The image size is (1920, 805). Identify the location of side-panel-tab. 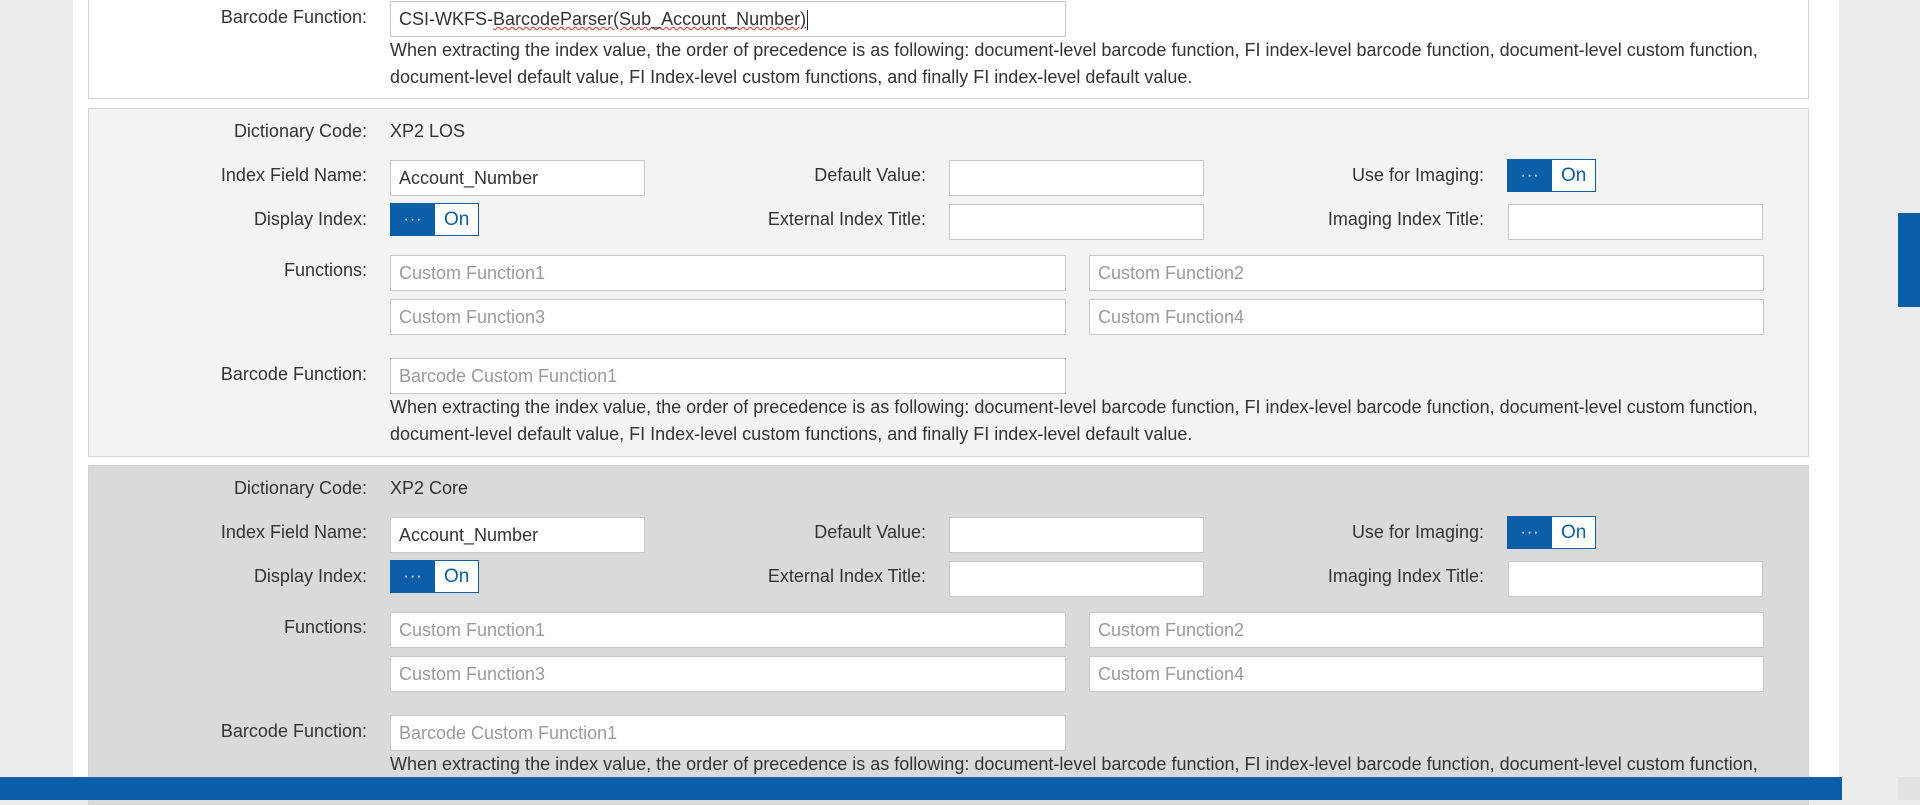
(1909, 260).